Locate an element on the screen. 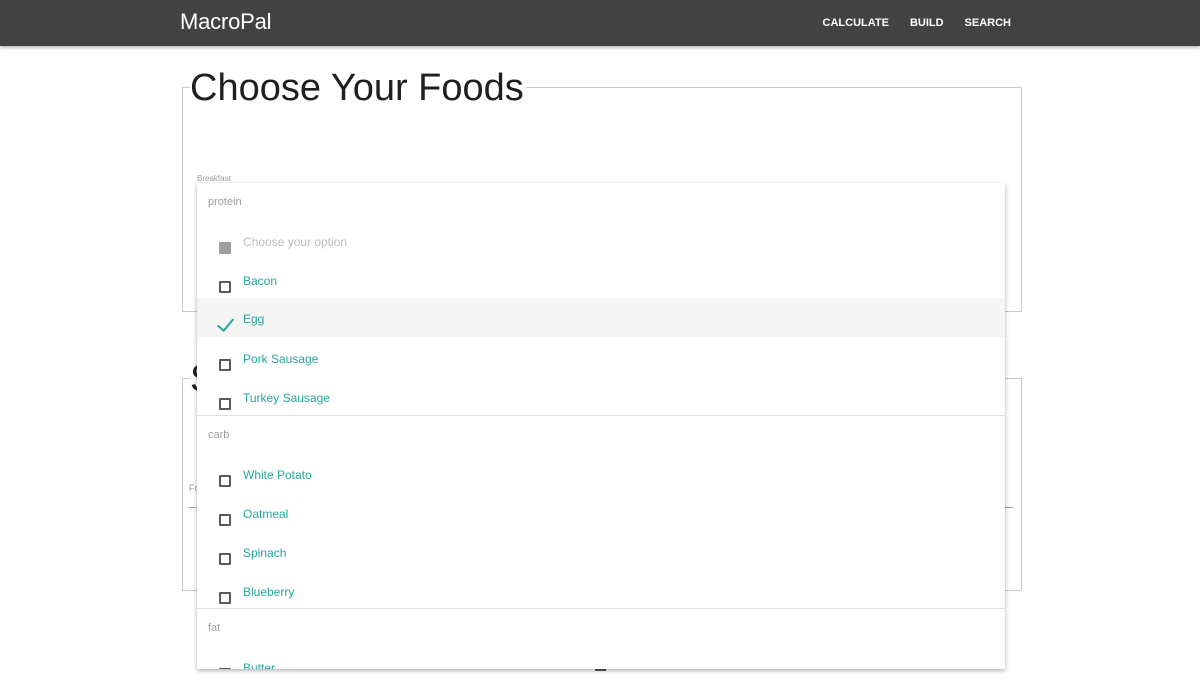  optgroup-protein: protein is located at coordinates (225, 202).